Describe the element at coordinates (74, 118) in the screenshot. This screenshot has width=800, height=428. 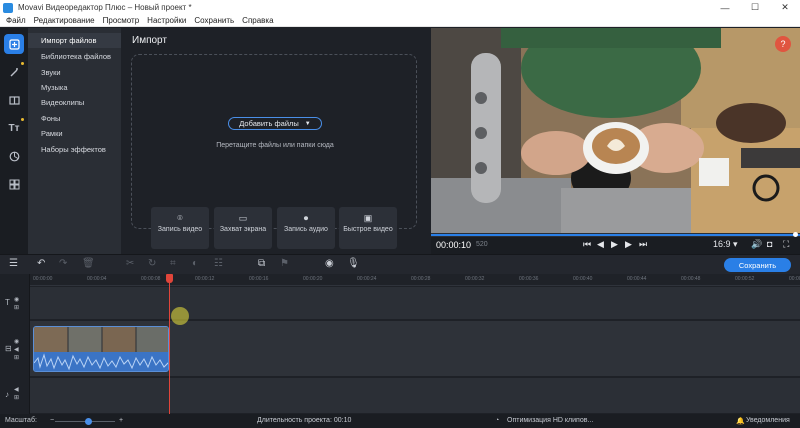
I see `category-backgrounds: Фоны` at that location.